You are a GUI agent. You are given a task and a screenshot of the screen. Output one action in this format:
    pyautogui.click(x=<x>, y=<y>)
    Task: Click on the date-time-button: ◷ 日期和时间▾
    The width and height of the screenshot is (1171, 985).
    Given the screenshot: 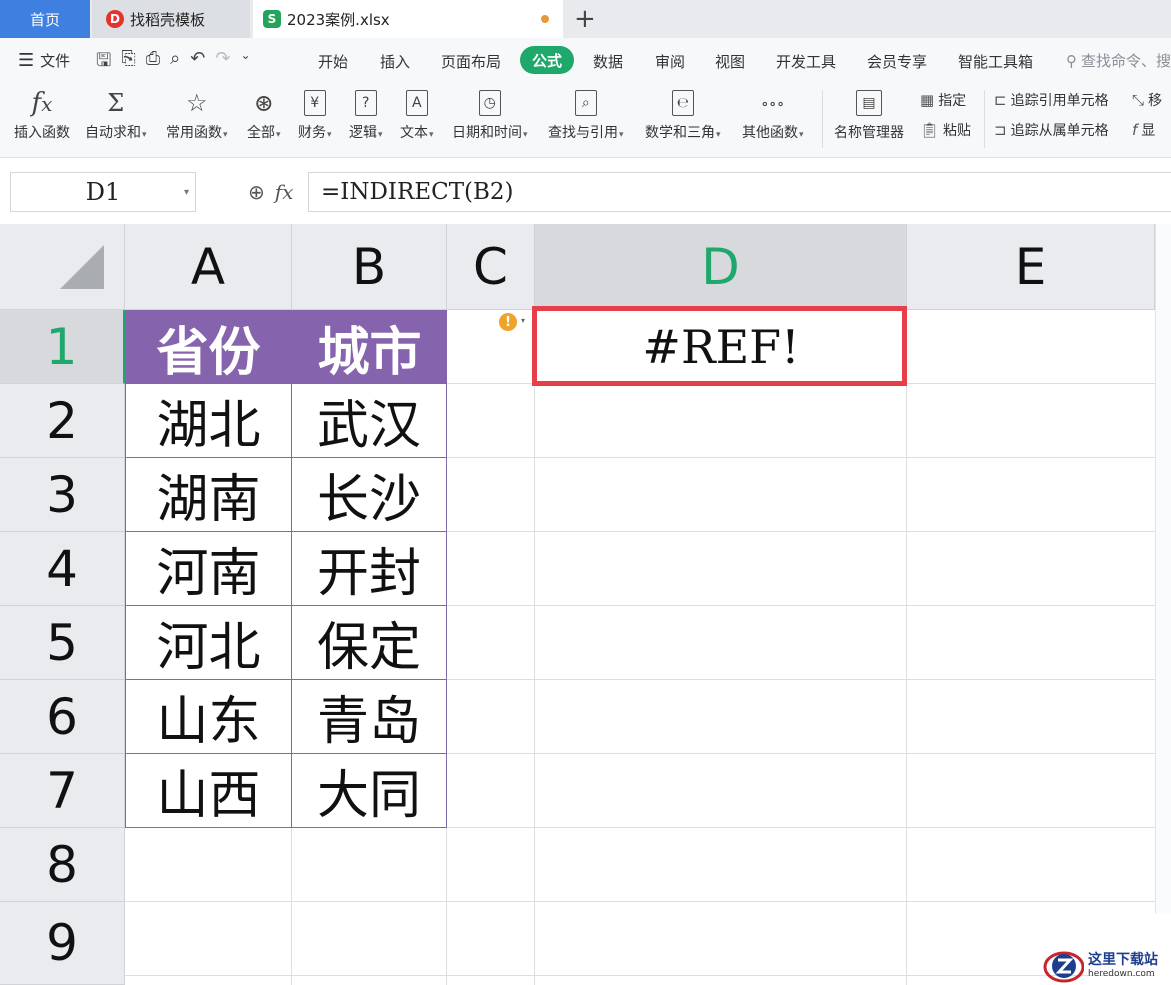 What is the action you would take?
    pyautogui.click(x=490, y=114)
    